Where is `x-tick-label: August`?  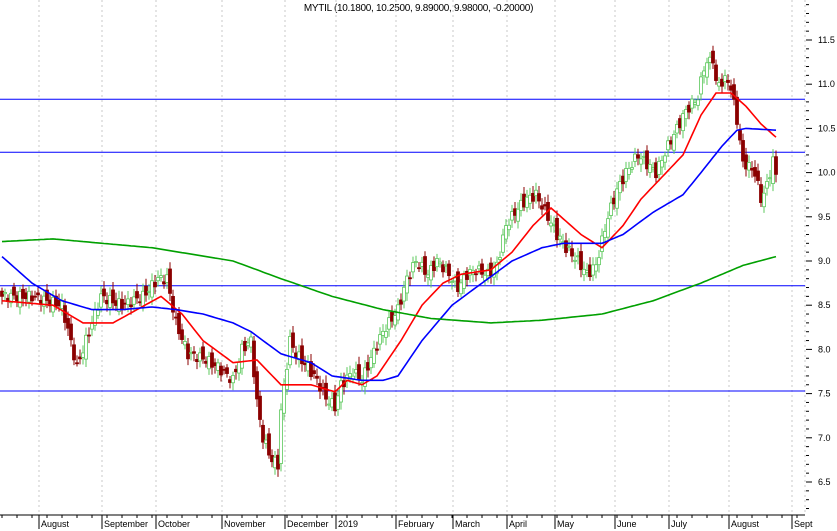
x-tick-label: August is located at coordinates (745, 524).